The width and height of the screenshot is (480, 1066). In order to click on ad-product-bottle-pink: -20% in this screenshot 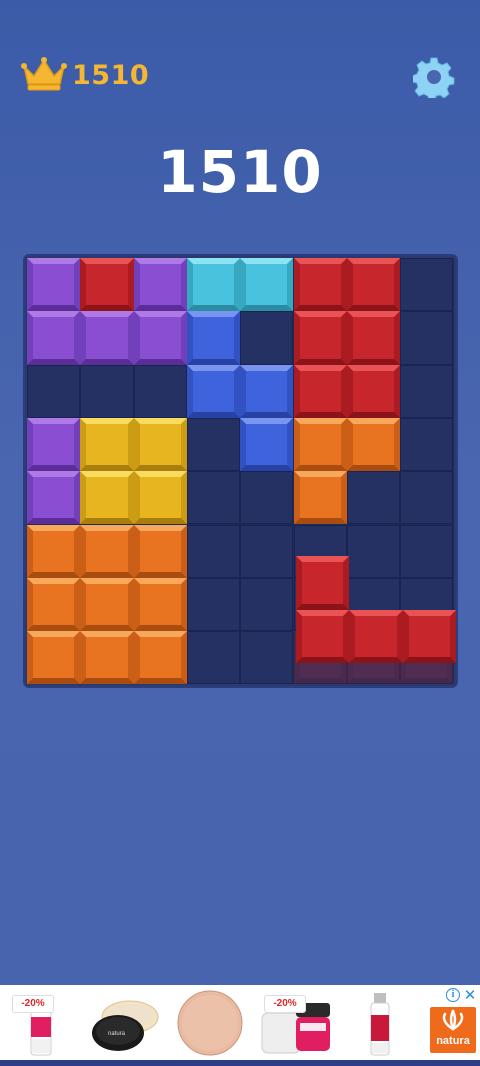, I will do `click(43, 1023)`.